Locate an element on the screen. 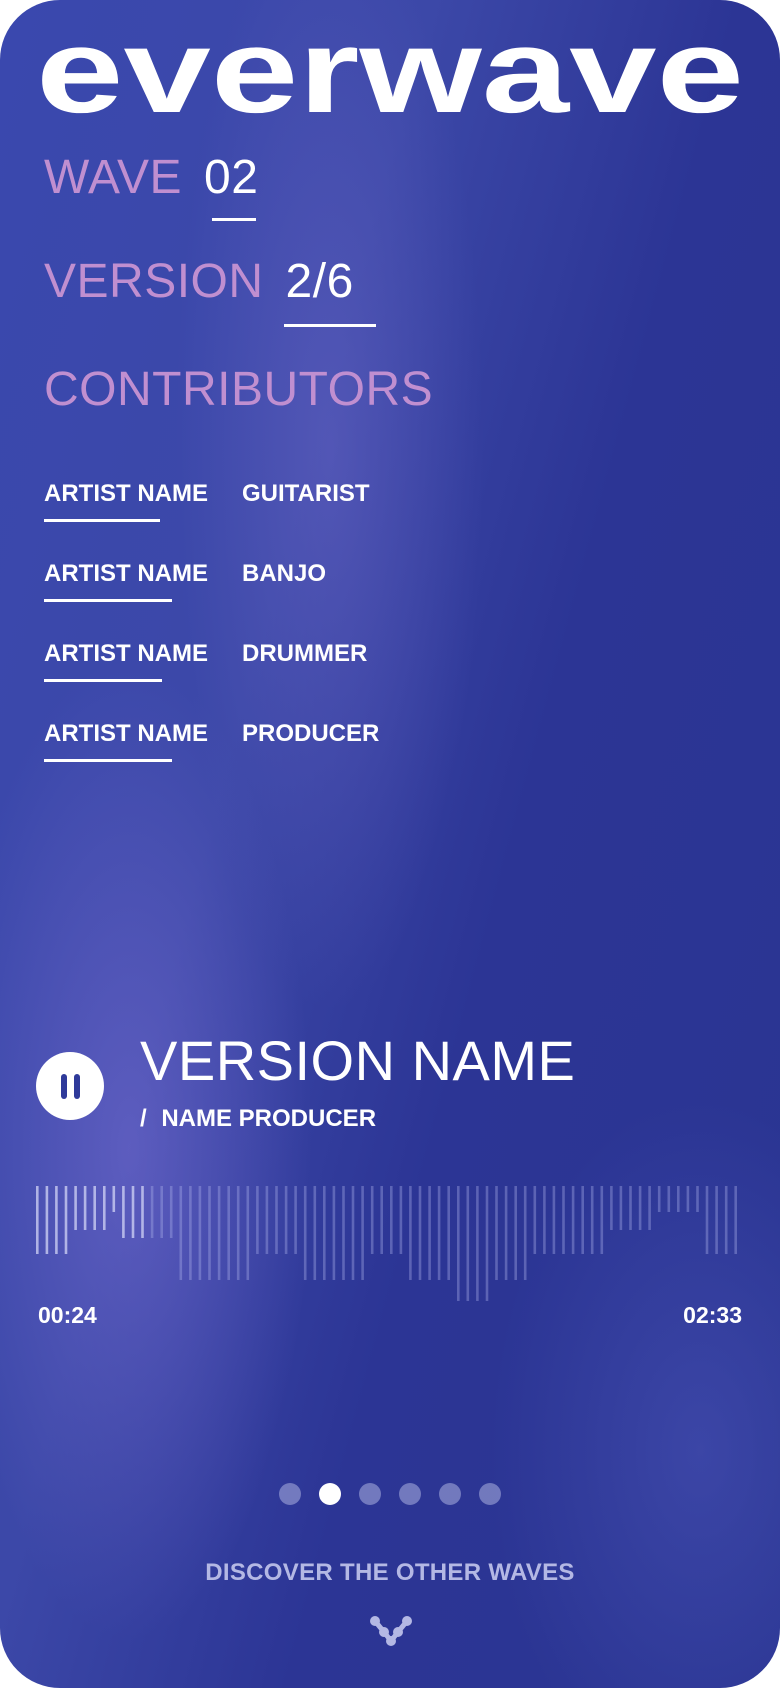  version-row: VERSION 2/6 is located at coordinates (199, 281).